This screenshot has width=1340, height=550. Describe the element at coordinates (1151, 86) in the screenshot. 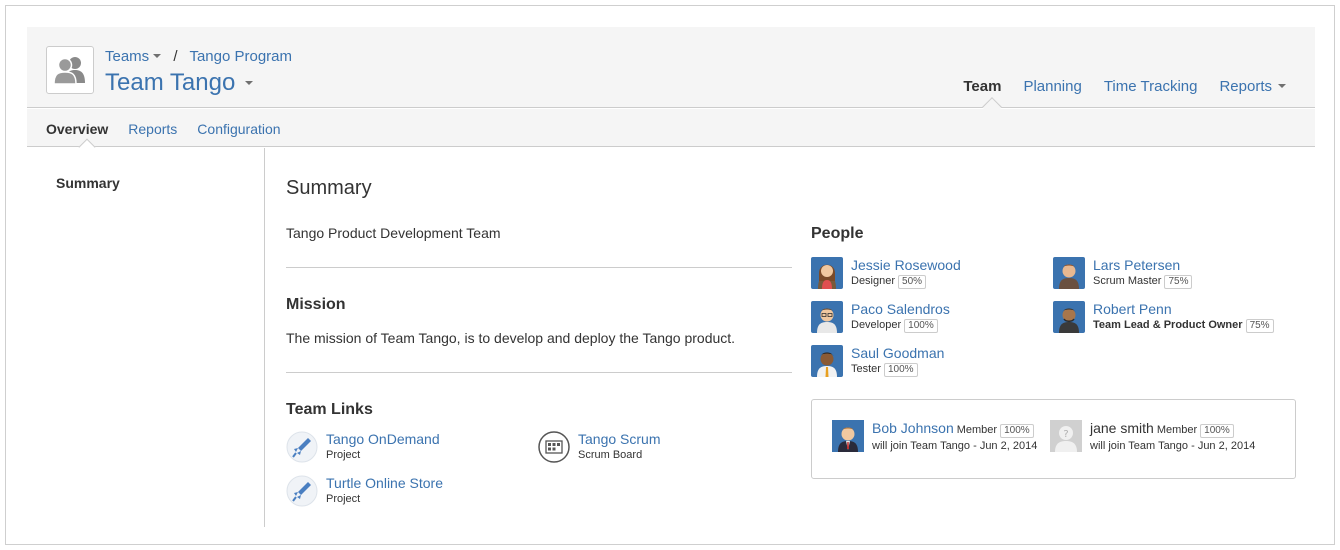

I see `tab-time-tracking: Time Tracking` at that location.